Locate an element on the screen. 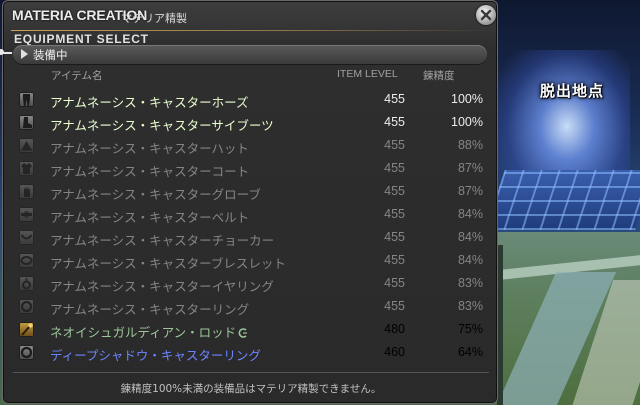  equipment-row: アナムネーシス・キャスターグローブ 455 87% is located at coordinates (251, 192).